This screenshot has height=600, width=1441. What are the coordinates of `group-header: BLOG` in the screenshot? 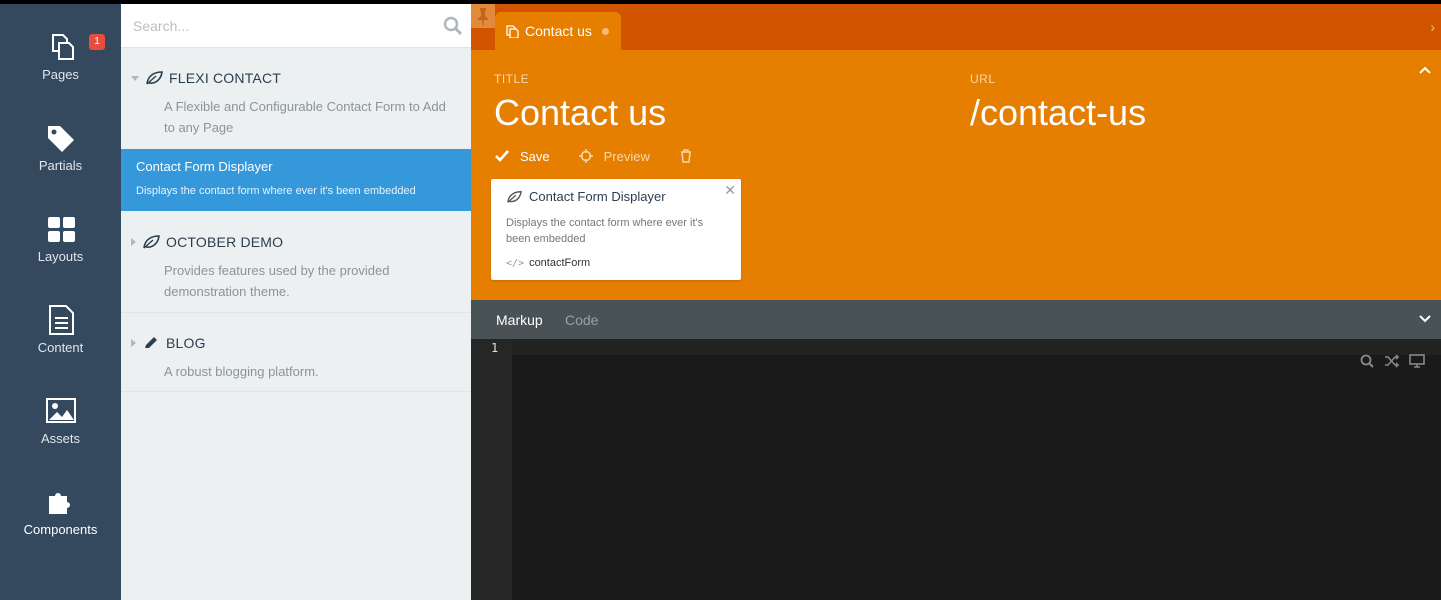 It's located at (168, 343).